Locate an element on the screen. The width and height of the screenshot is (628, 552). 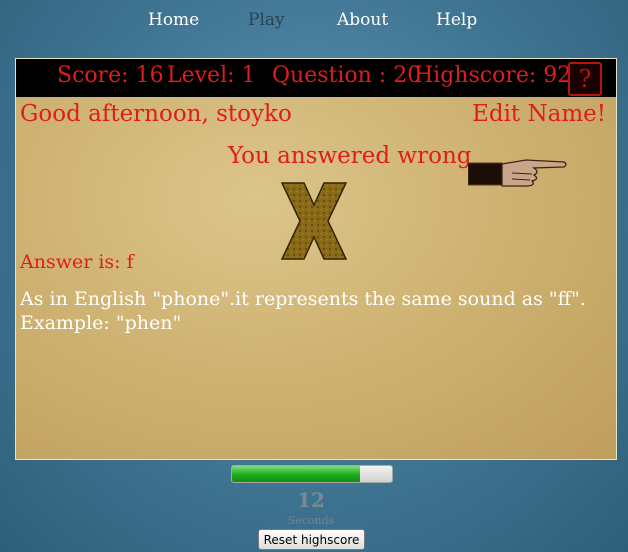
level-display: Level: 1 is located at coordinates (211, 75).